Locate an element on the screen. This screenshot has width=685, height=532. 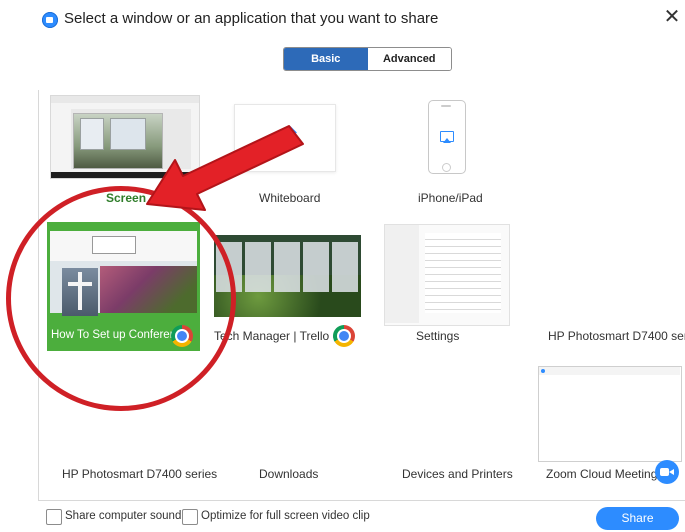
downloads-label: Downloads is located at coordinates (288, 474).